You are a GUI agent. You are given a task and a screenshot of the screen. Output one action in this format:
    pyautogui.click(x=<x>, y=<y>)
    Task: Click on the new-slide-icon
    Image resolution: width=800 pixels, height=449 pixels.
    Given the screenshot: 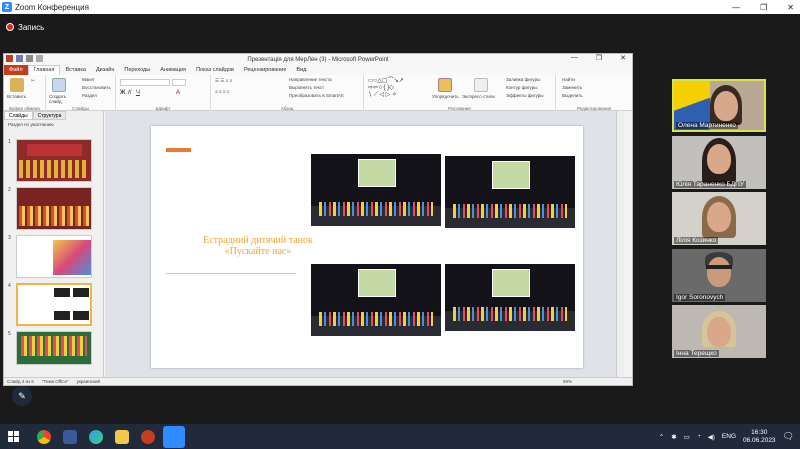 What is the action you would take?
    pyautogui.click(x=59, y=85)
    